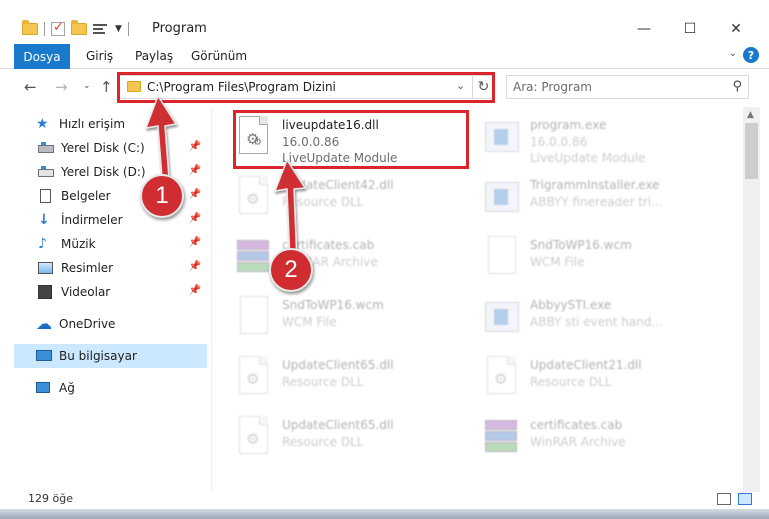 The height and width of the screenshot is (519, 769). Describe the element at coordinates (595, 185) in the screenshot. I see `file-name: TrigrammInstaller.exe` at that location.